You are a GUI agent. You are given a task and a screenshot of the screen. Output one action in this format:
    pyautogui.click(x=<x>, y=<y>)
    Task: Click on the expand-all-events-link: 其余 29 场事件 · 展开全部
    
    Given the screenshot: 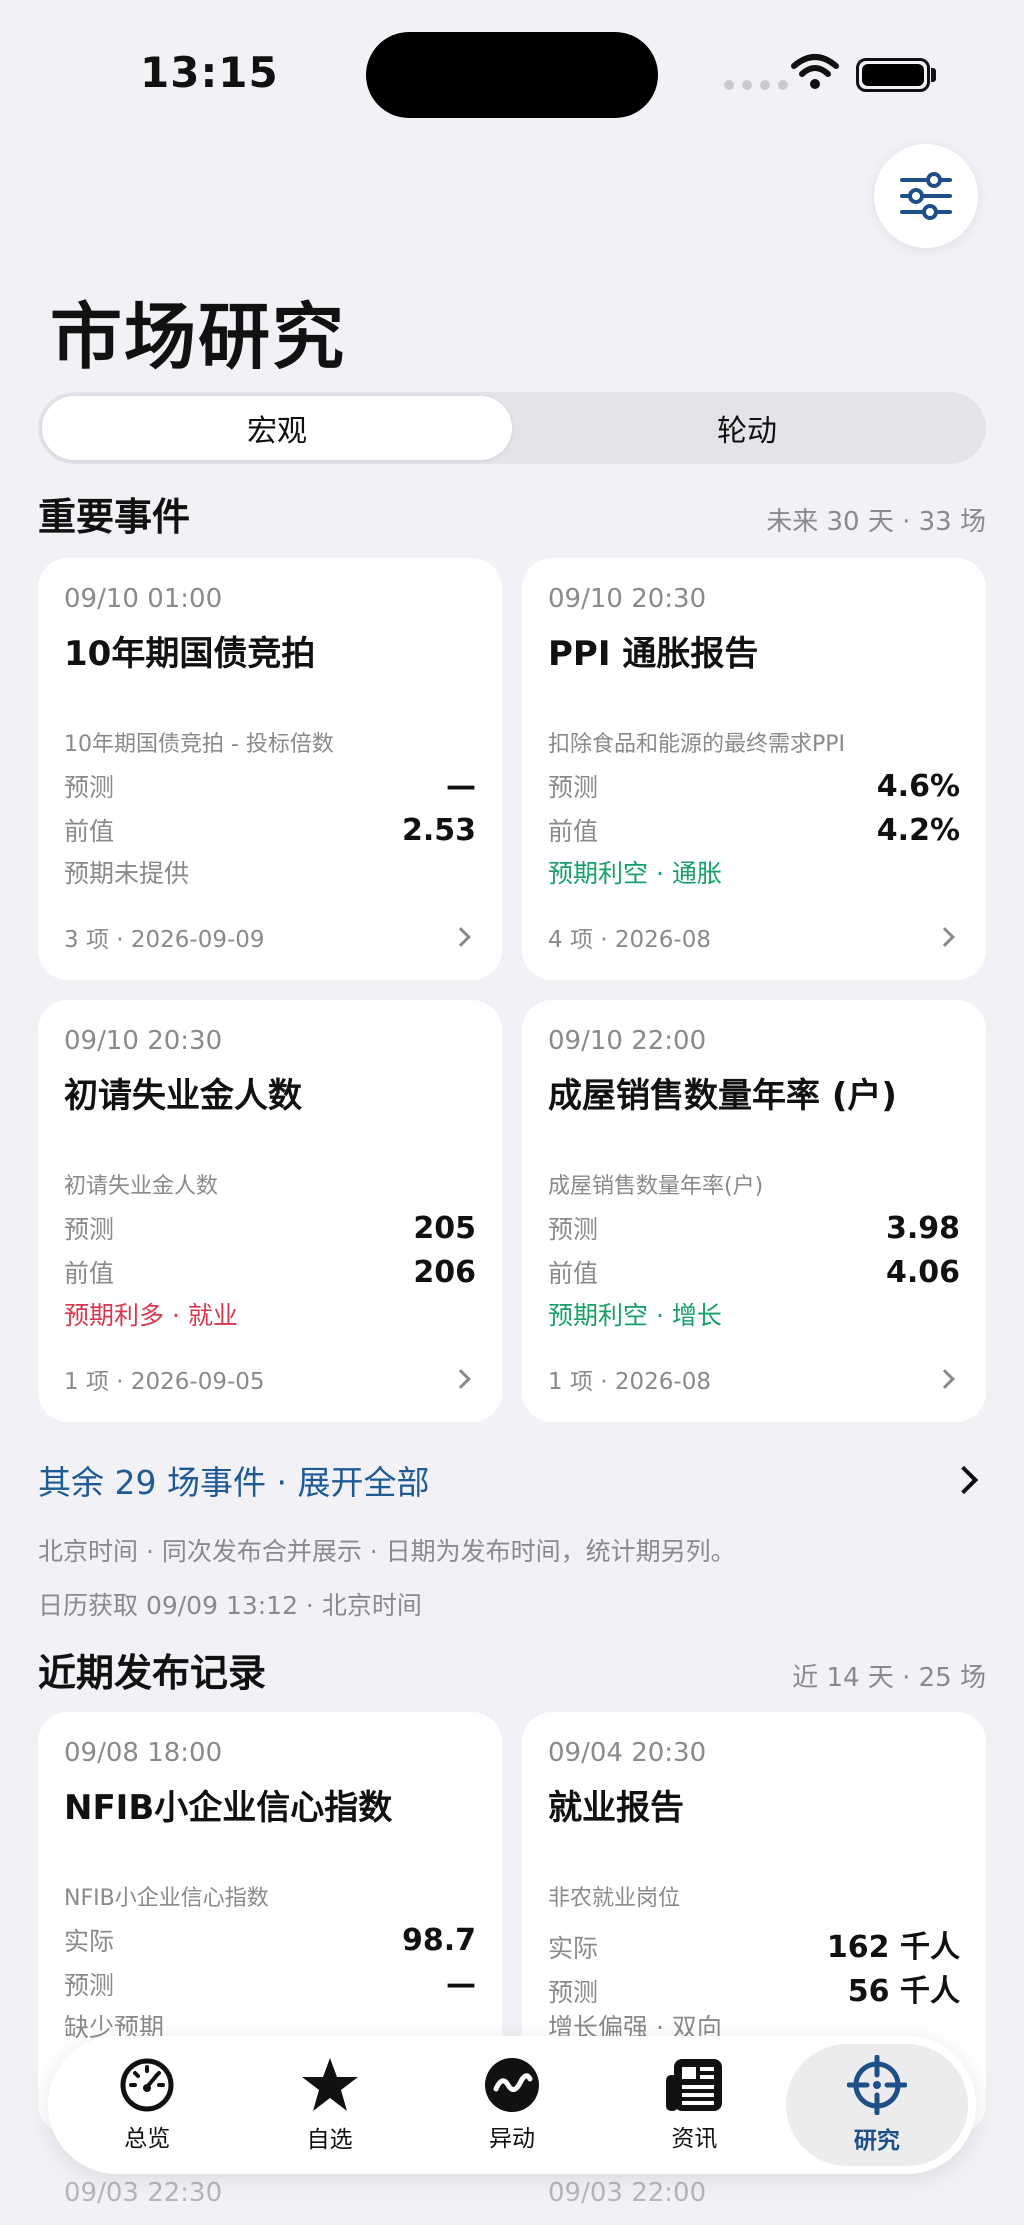 What is the action you would take?
    pyautogui.click(x=512, y=1480)
    